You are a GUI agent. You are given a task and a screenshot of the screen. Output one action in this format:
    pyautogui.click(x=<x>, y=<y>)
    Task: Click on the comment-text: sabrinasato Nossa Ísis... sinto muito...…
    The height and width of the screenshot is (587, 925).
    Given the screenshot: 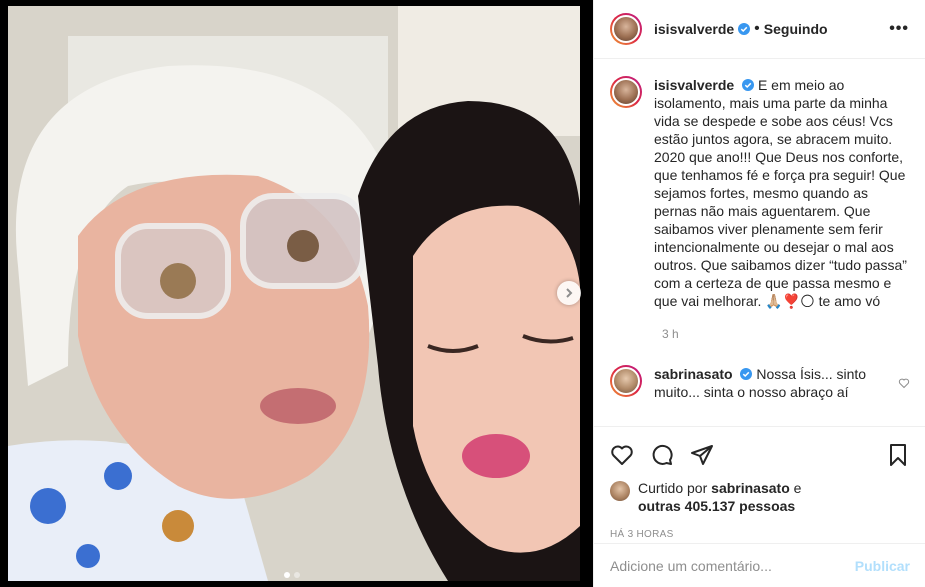 What is the action you would take?
    pyautogui.click(x=782, y=383)
    